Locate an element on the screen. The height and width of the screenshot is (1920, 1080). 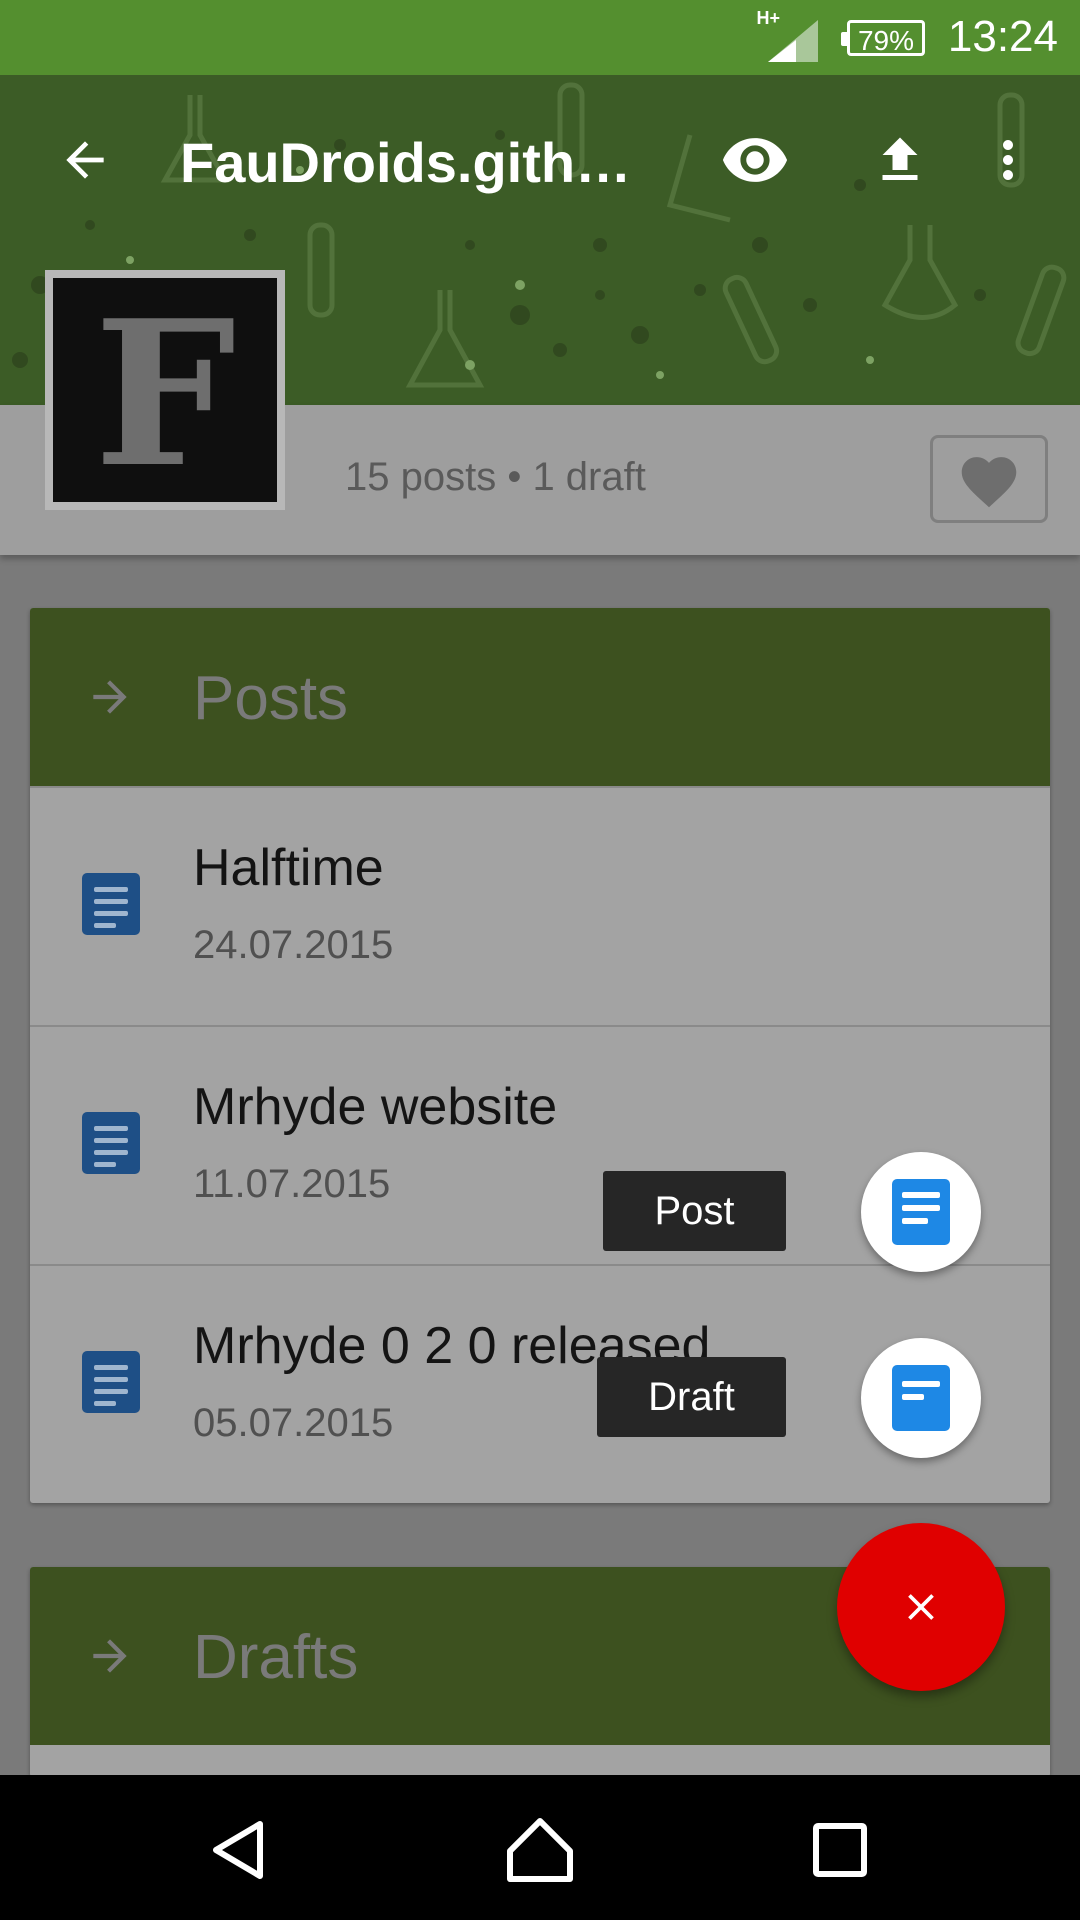
clock: 13:24 is located at coordinates (1002, 36).